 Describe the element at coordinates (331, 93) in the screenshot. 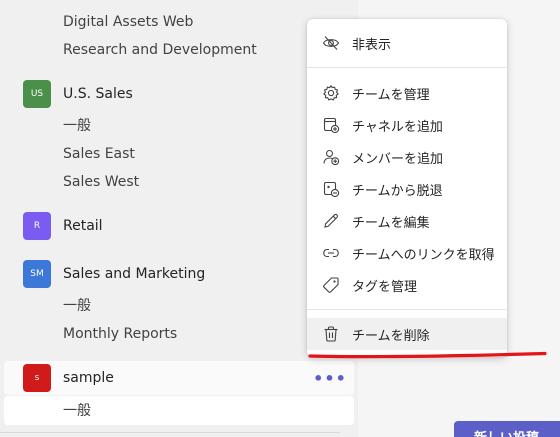

I see `gear-icon` at that location.